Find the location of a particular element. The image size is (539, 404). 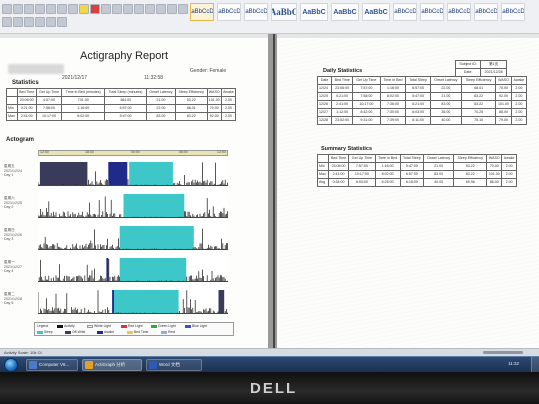

style-no-spacing: AaBbCcDc is located at coordinates (229, 12).